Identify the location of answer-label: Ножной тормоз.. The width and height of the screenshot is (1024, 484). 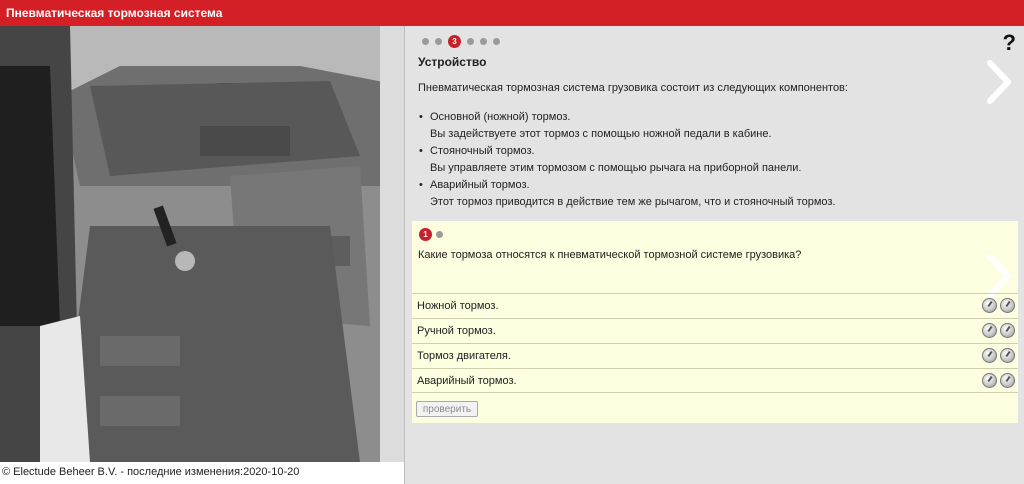
(458, 306).